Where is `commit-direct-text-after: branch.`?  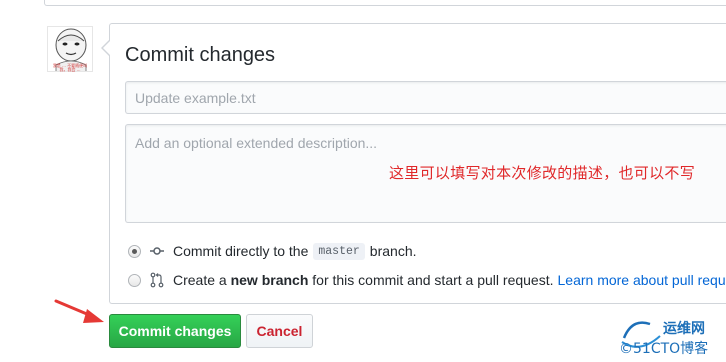 commit-direct-text-after: branch. is located at coordinates (393, 251).